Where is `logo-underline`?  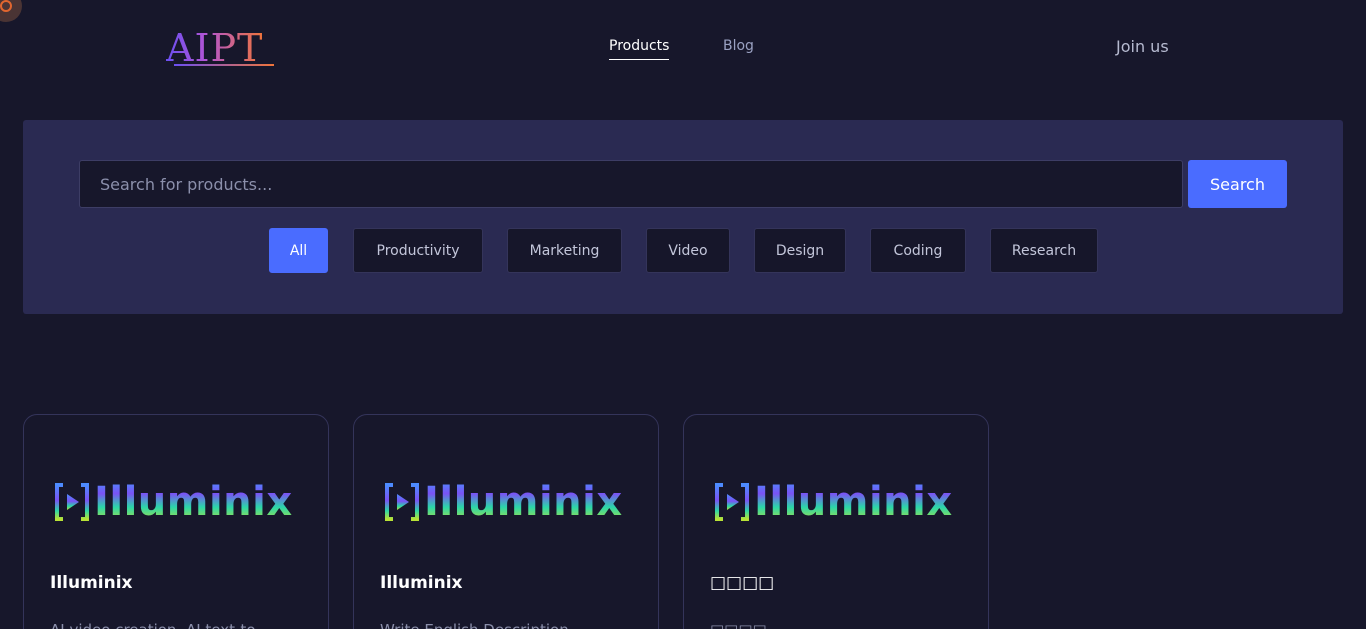
logo-underline is located at coordinates (224, 65).